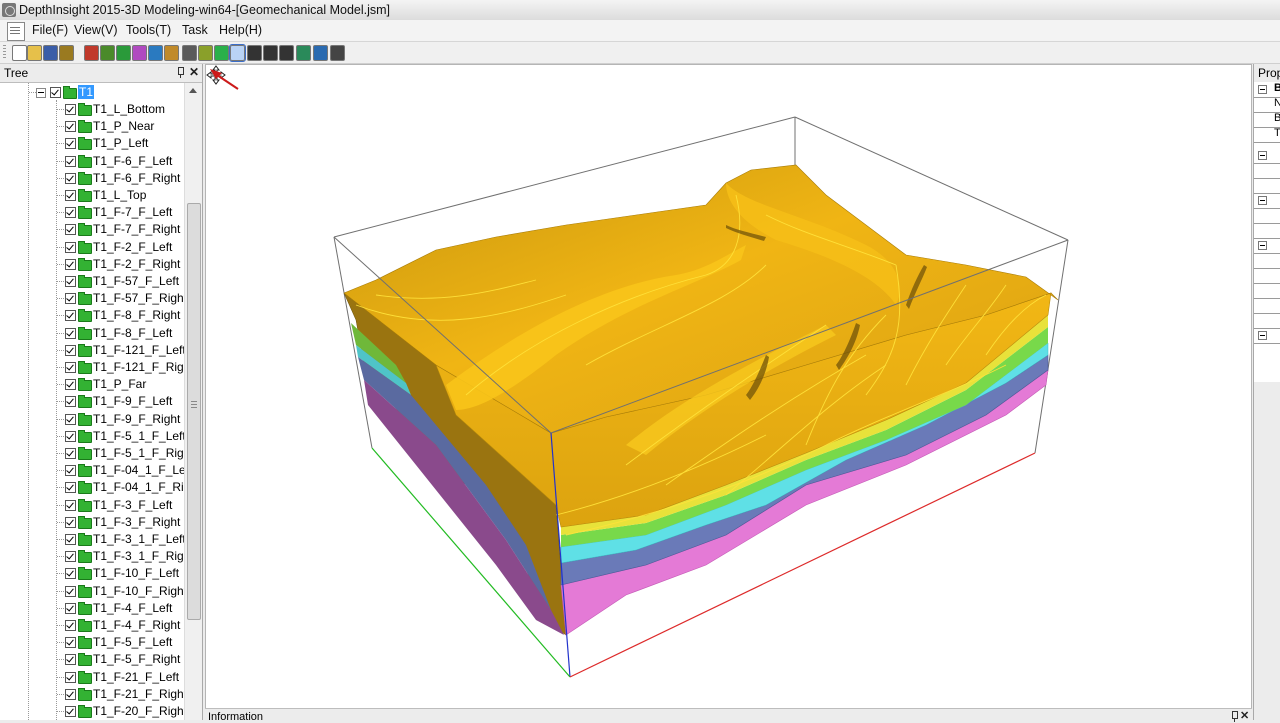 This screenshot has width=1280, height=723. What do you see at coordinates (92, 247) in the screenshot?
I see `tree-node: T1_F-2_F_Left` at bounding box center [92, 247].